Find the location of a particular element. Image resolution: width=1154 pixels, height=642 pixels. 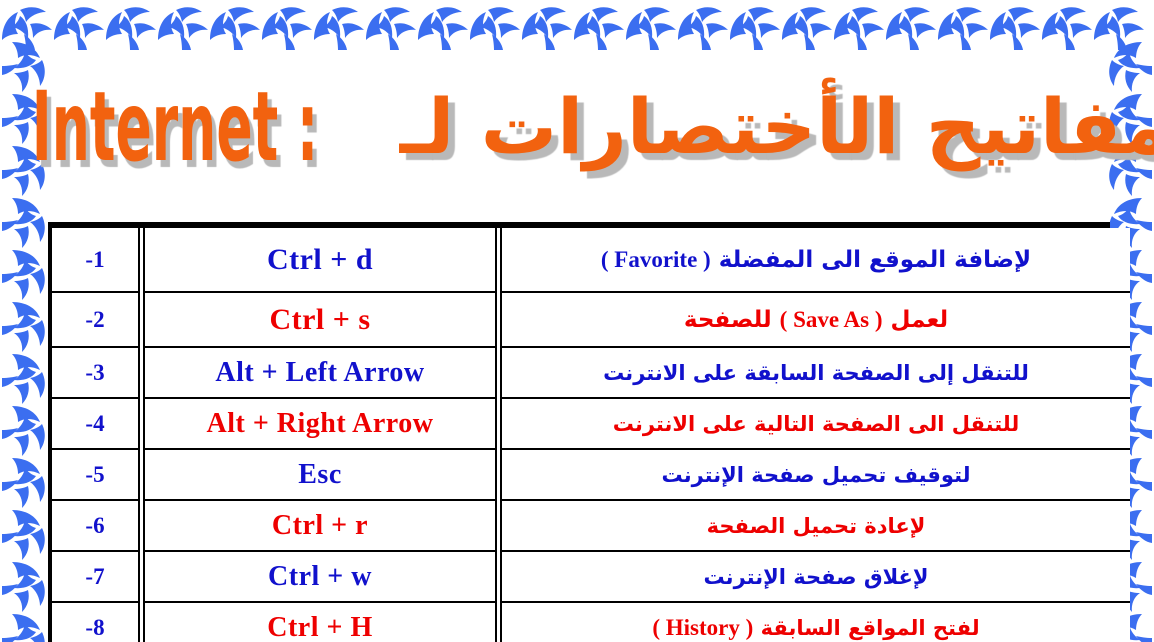

row-number: -2 is located at coordinates (97, 320).